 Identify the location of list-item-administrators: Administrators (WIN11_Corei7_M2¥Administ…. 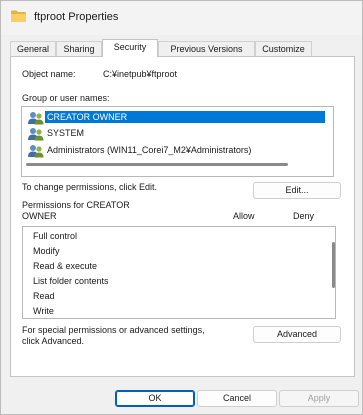
(178, 151).